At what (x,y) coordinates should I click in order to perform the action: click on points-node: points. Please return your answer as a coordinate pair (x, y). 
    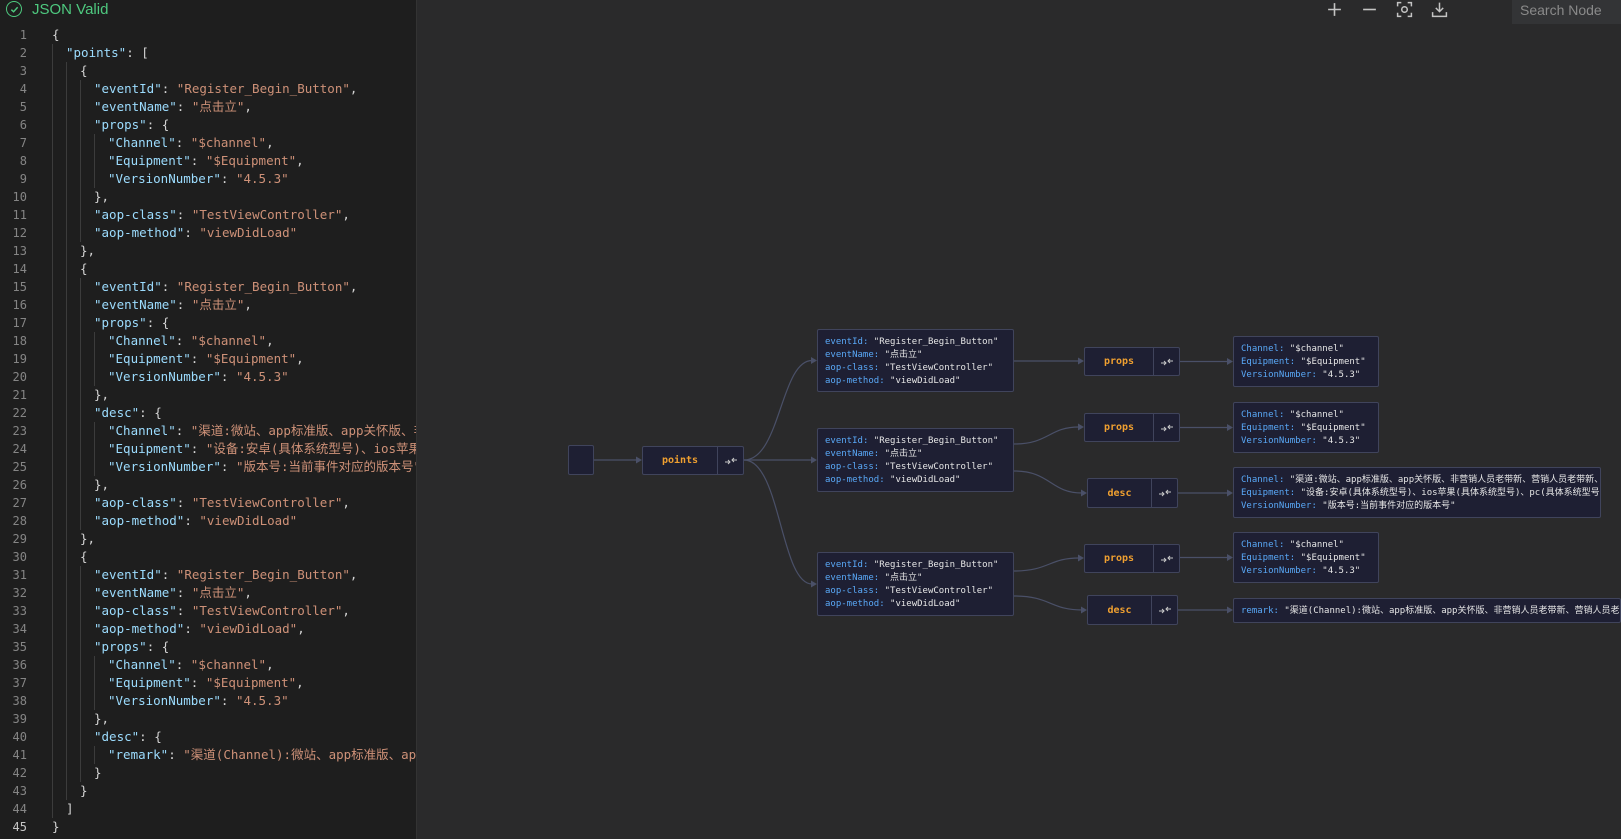
    Looking at the image, I should click on (693, 460).